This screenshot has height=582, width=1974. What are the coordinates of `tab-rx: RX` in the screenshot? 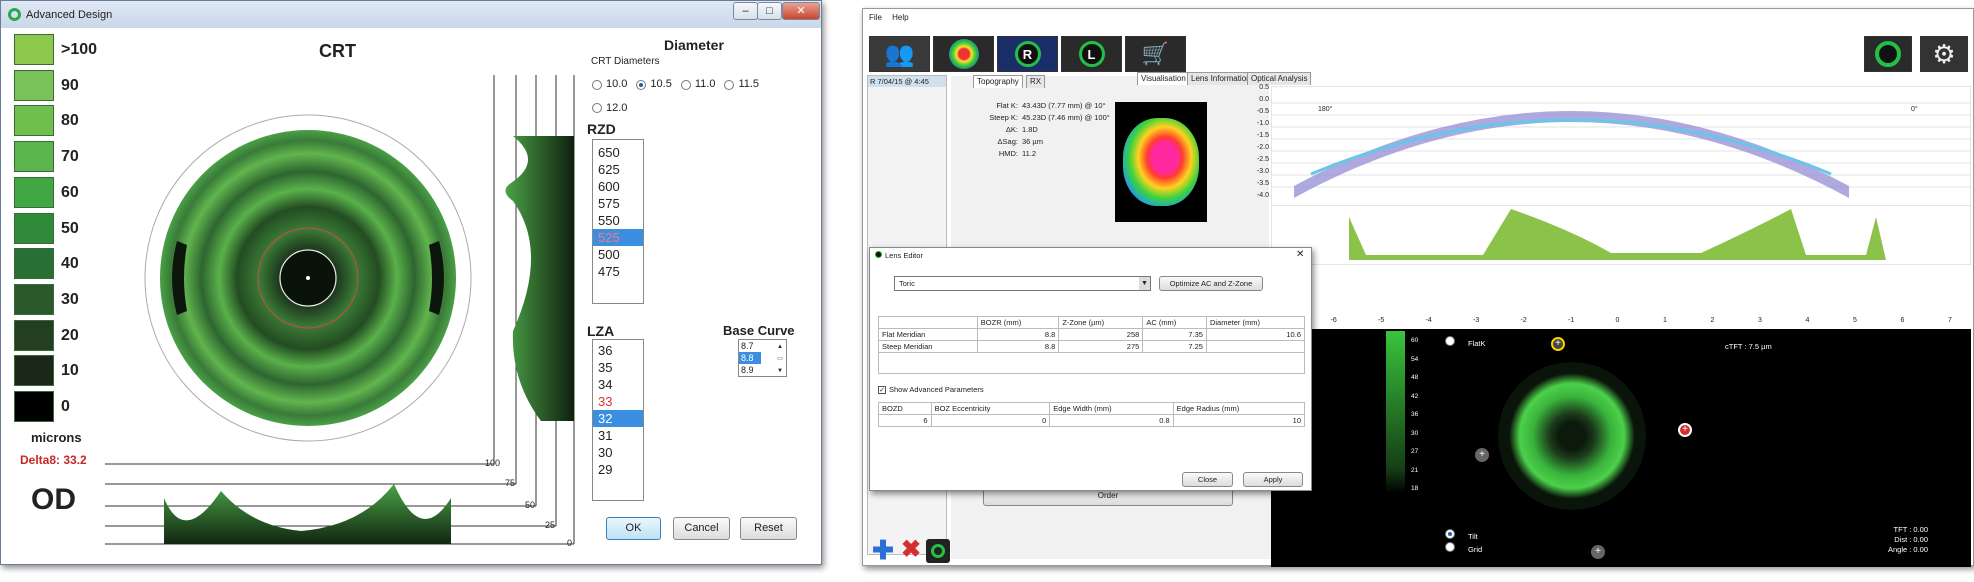 It's located at (1036, 81).